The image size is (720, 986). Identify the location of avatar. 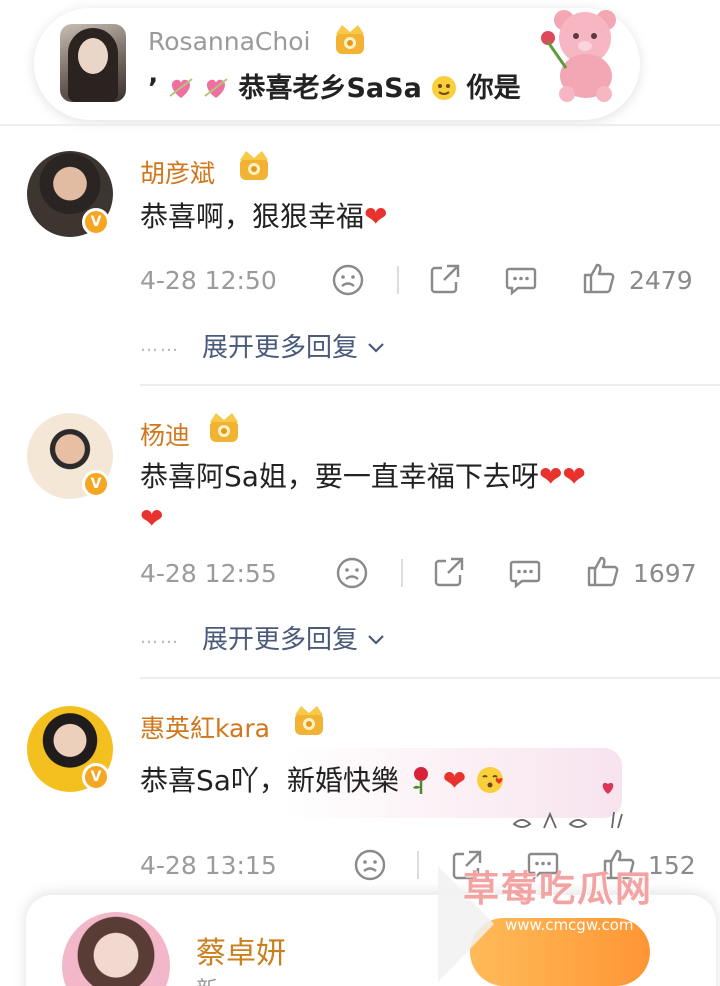
(93, 63).